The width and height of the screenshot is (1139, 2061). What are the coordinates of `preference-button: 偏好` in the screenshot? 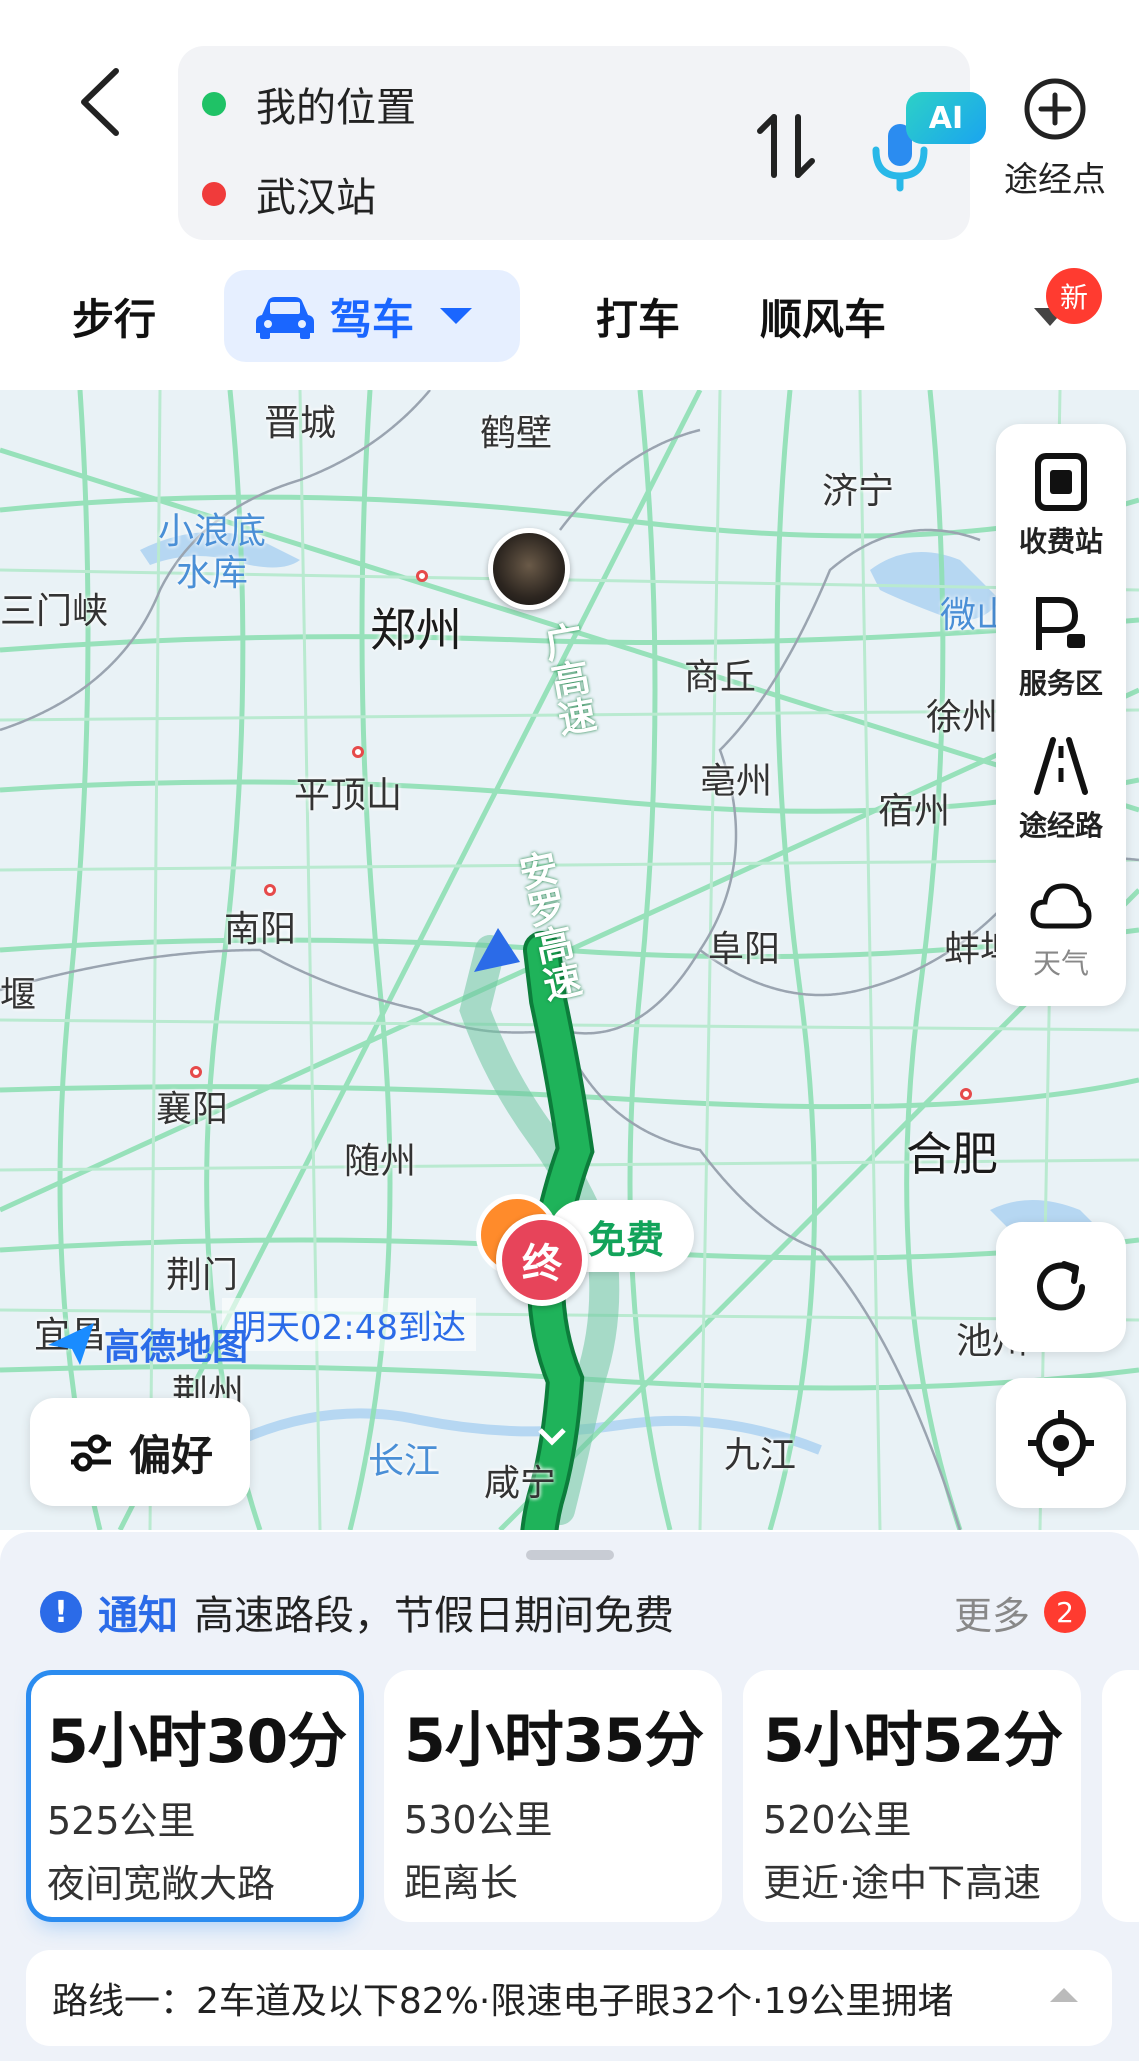 It's located at (140, 1452).